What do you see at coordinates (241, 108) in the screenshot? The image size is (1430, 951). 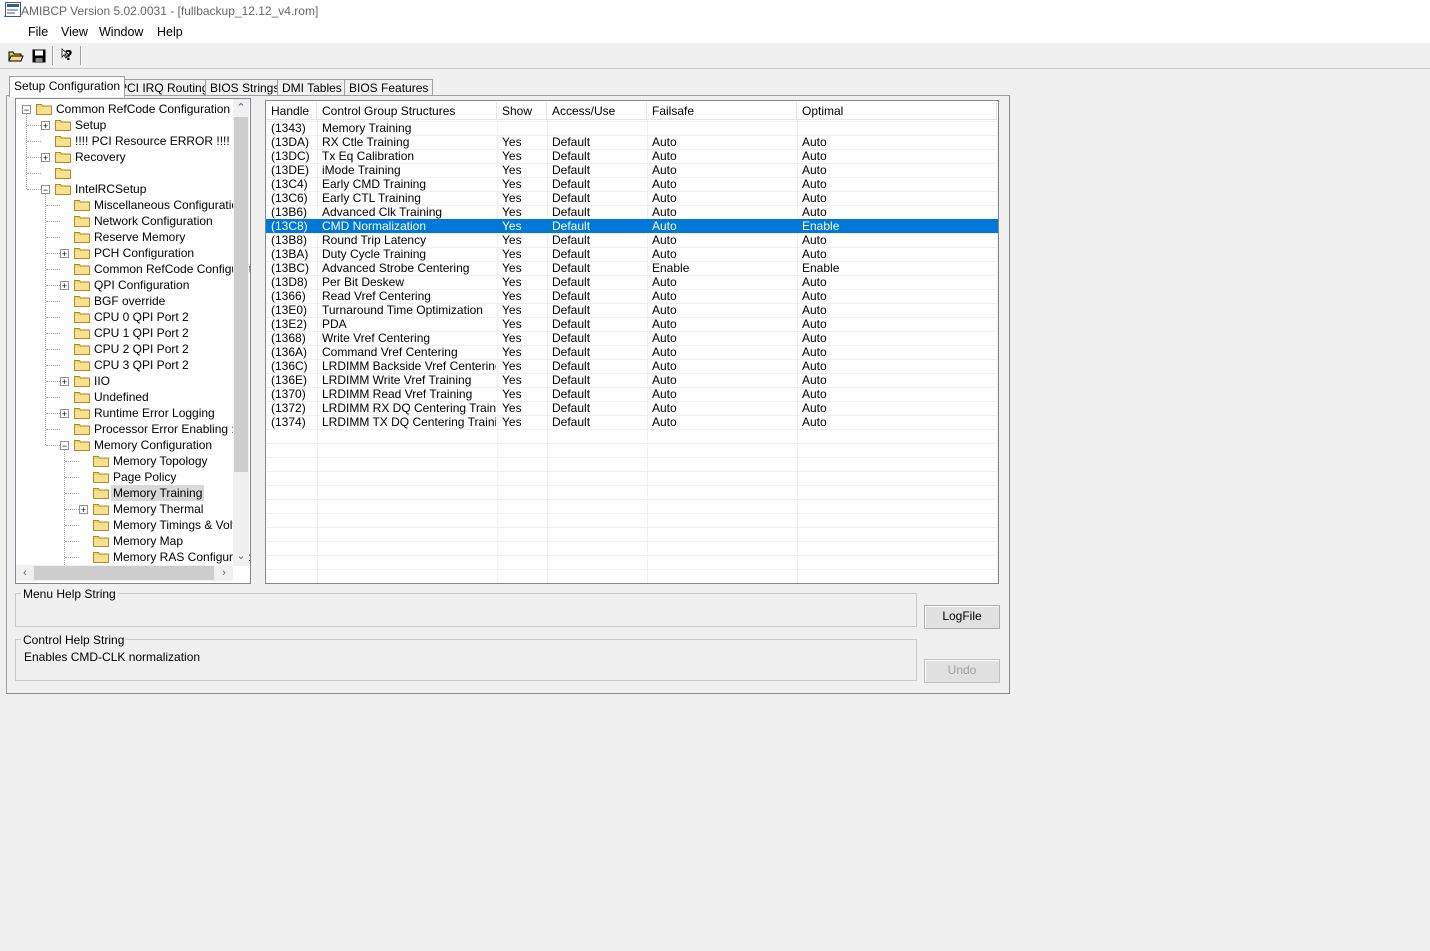 I see `scroll-up-icon: ⌃` at bounding box center [241, 108].